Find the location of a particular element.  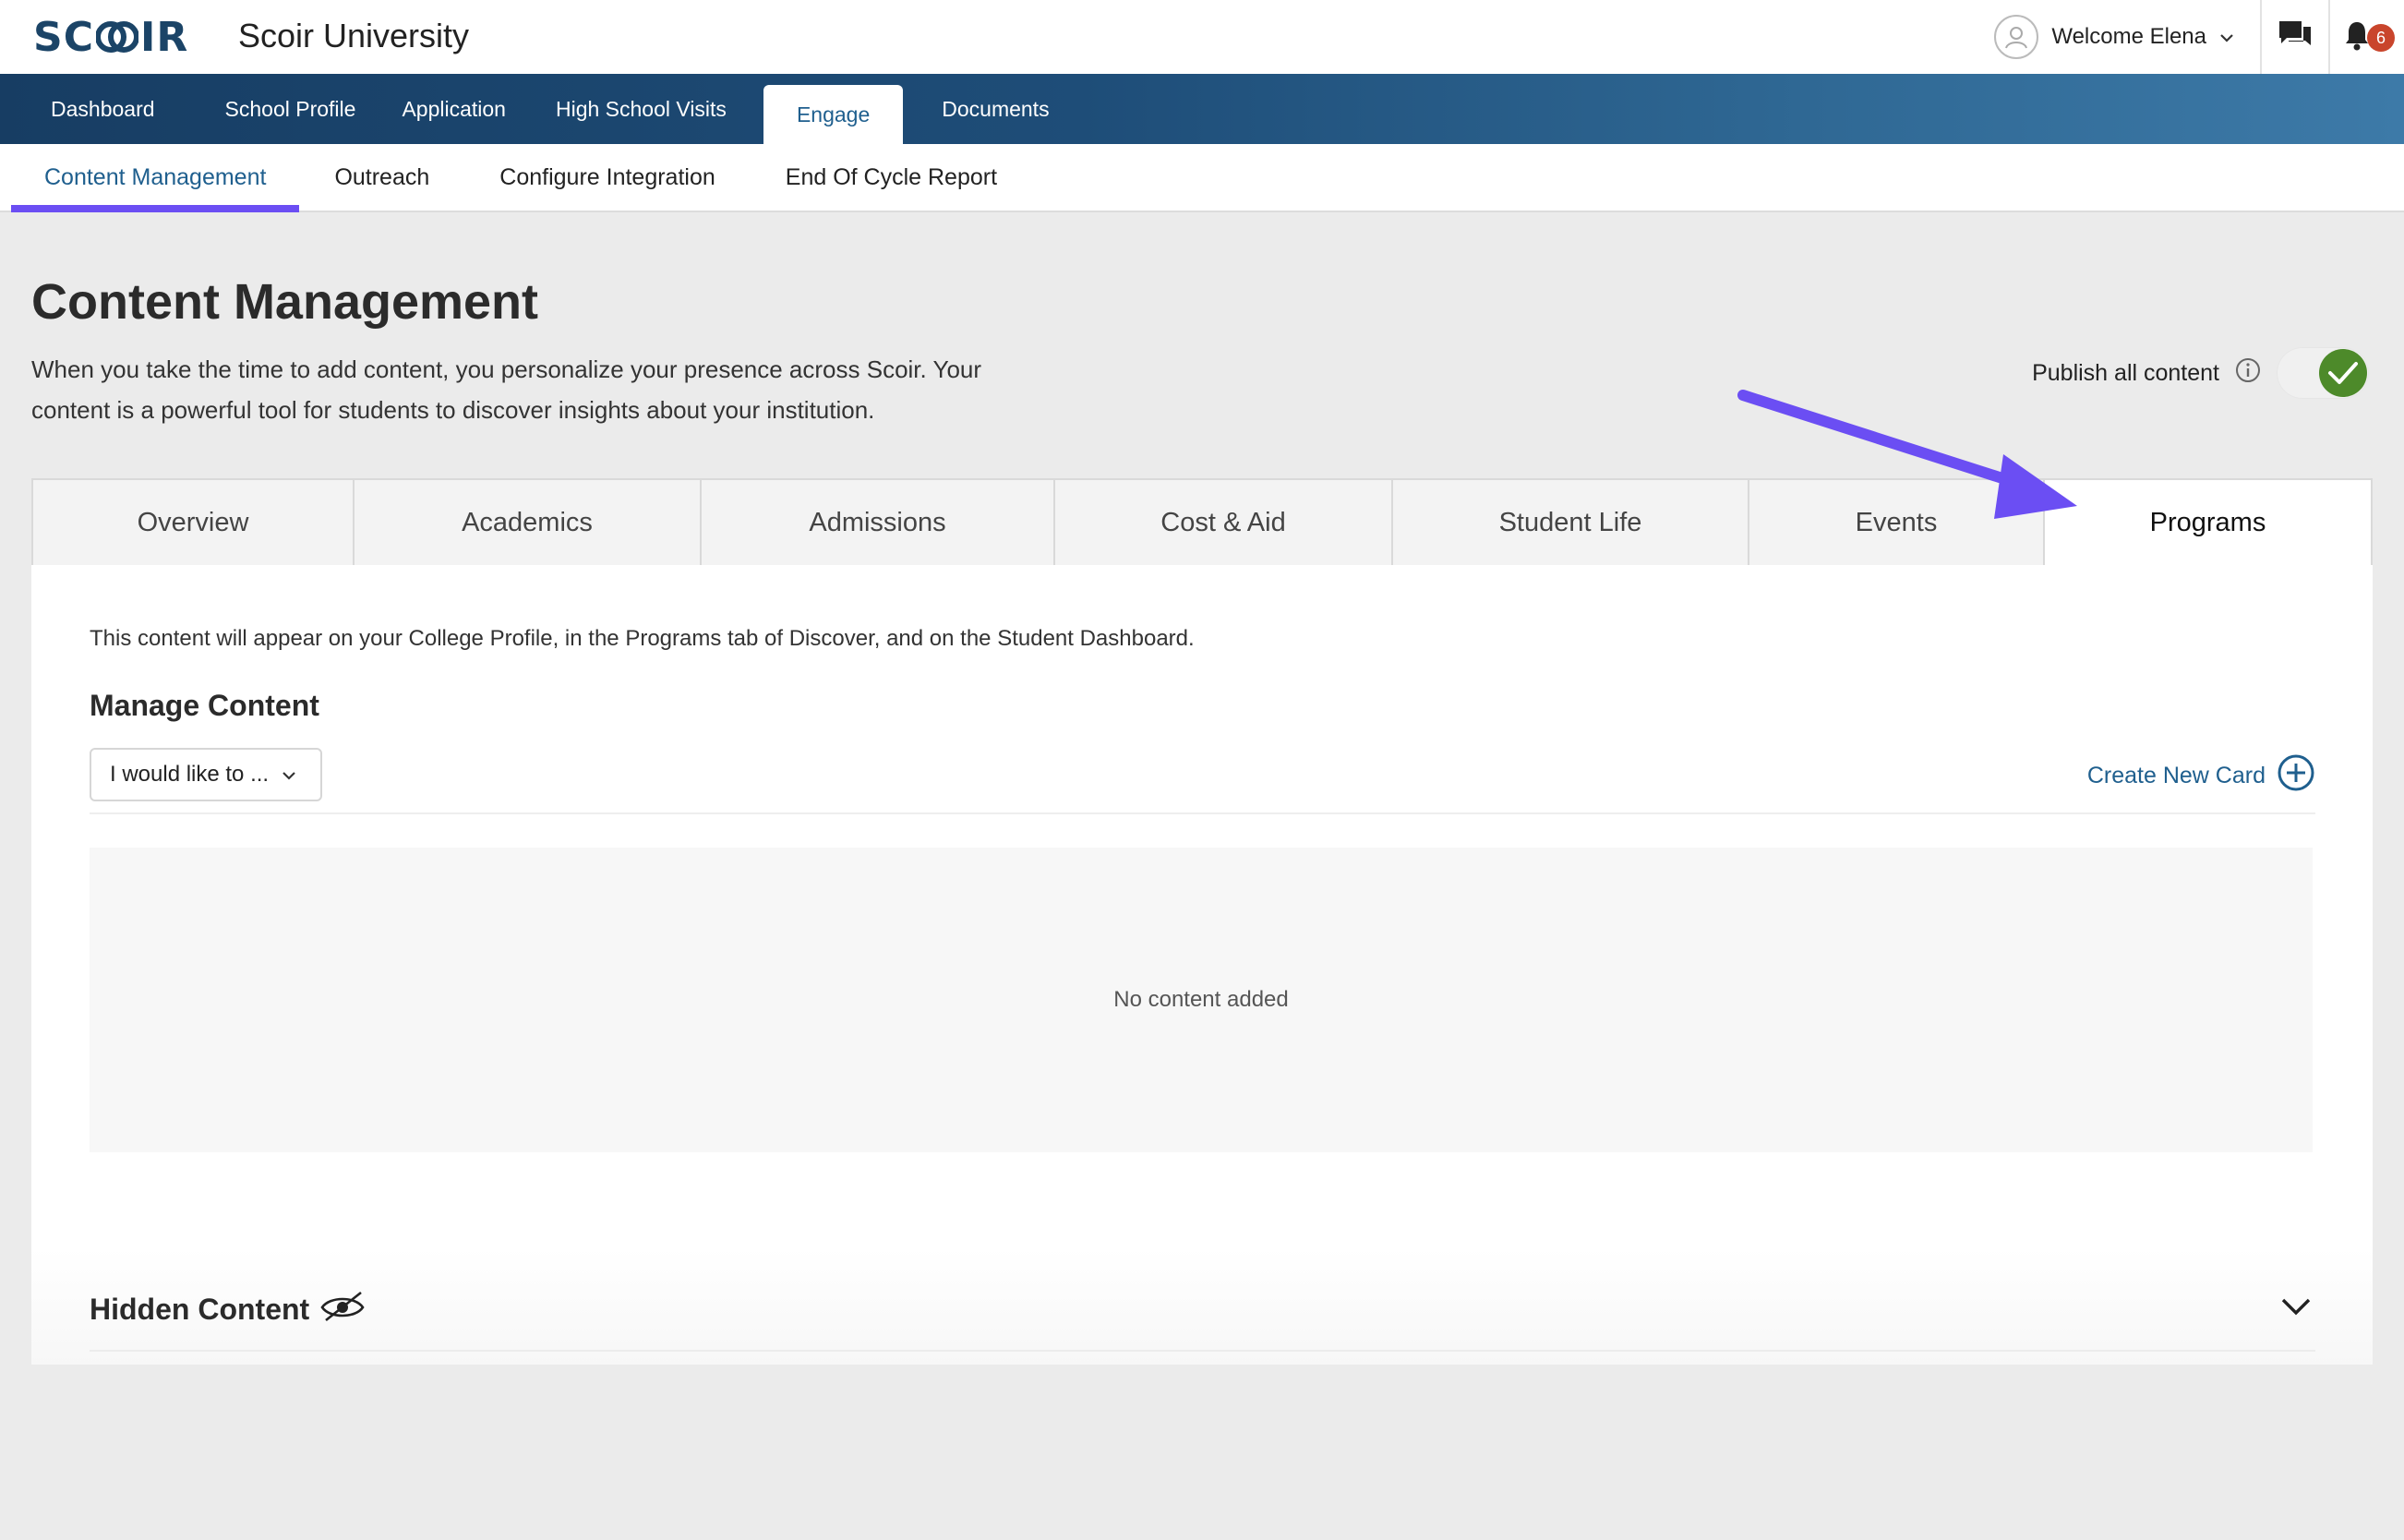

create-card-label: Create New Card is located at coordinates (2176, 776).